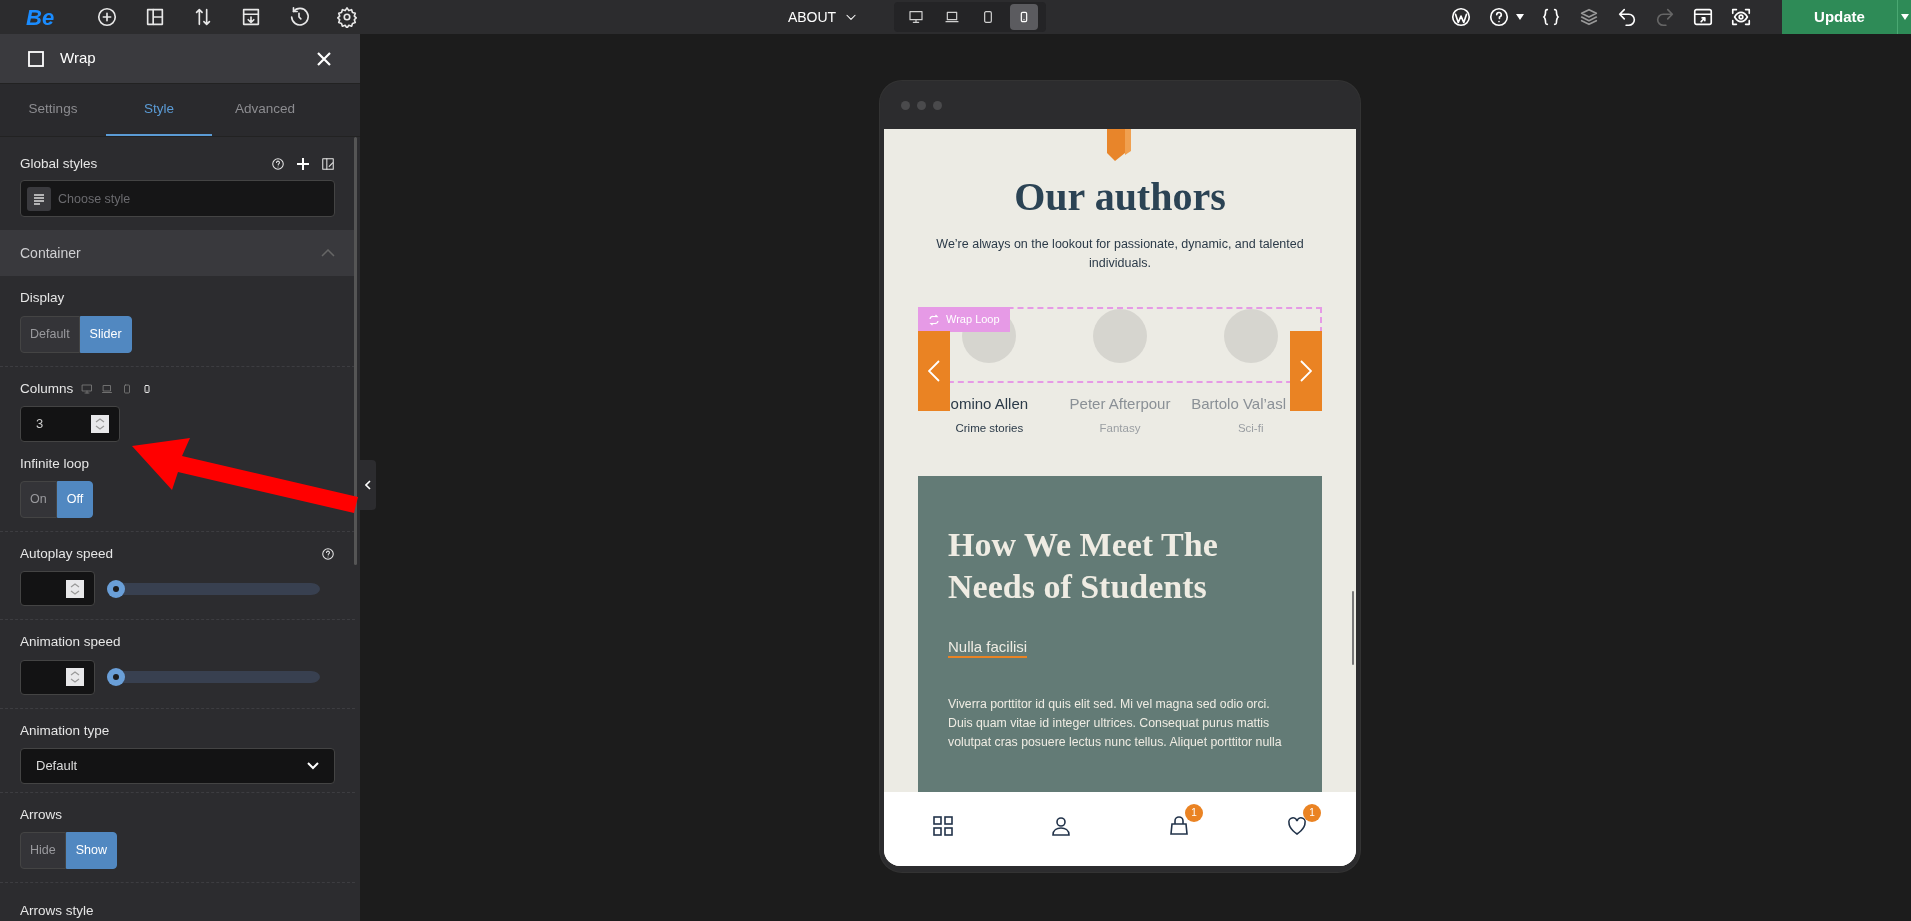 This screenshot has width=1911, height=921. What do you see at coordinates (1024, 17) in the screenshot?
I see `mobile-view-button` at bounding box center [1024, 17].